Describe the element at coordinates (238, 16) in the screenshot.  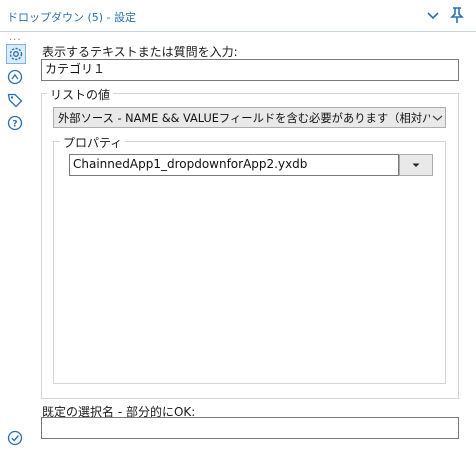
I see `panel-header: ドロップダウン (5) - 設定` at that location.